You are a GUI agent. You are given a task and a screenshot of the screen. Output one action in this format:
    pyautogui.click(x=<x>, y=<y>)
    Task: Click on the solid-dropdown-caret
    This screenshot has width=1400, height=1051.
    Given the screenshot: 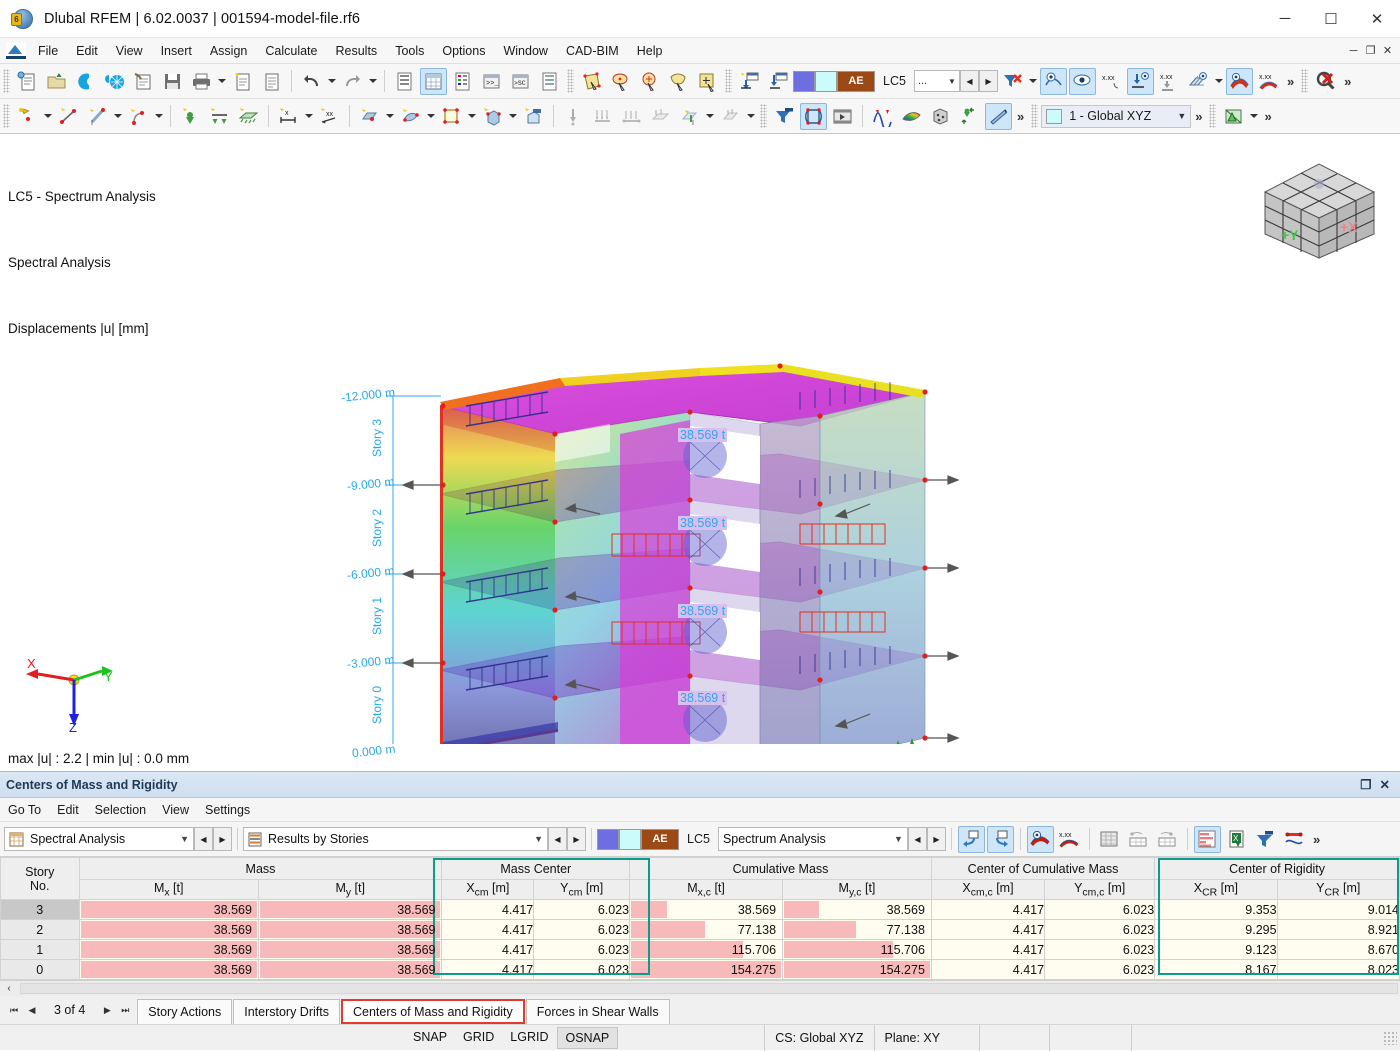 What is the action you would take?
    pyautogui.click(x=513, y=116)
    